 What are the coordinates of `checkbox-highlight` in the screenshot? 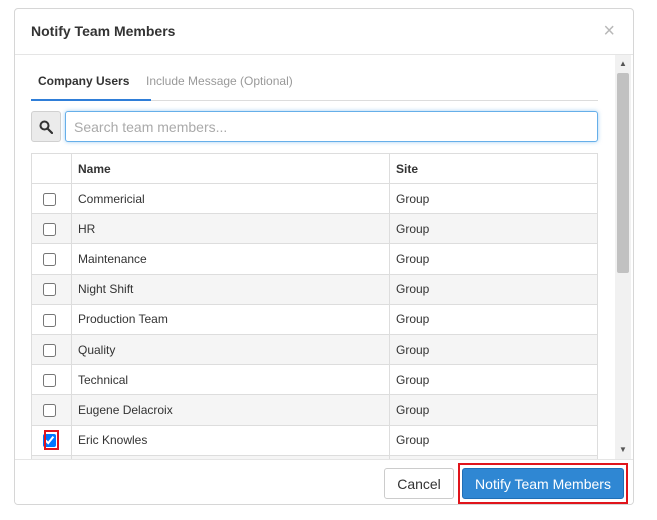 It's located at (51, 440).